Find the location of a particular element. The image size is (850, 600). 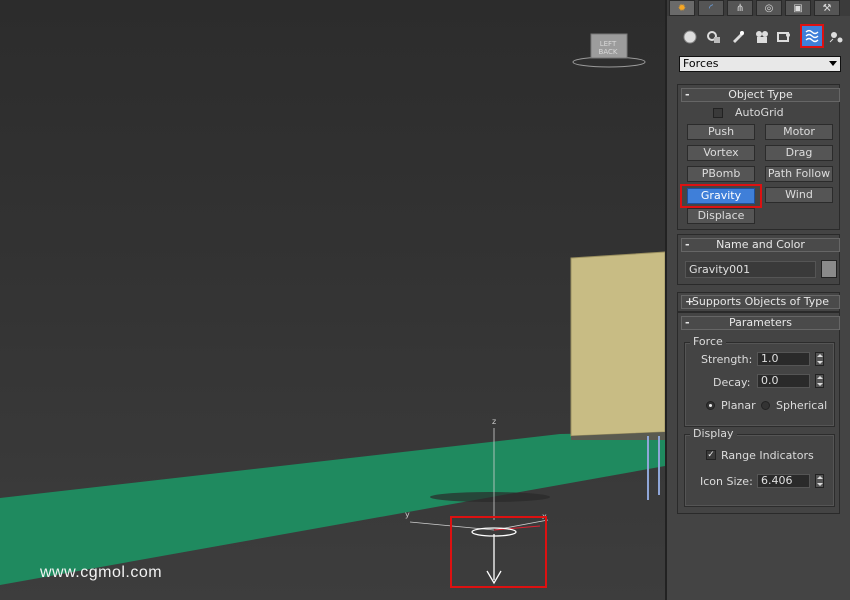

command-panel-tabs: ✹ ◜ ⋔ ◎ ▣ ⚒ is located at coordinates (758, 8).